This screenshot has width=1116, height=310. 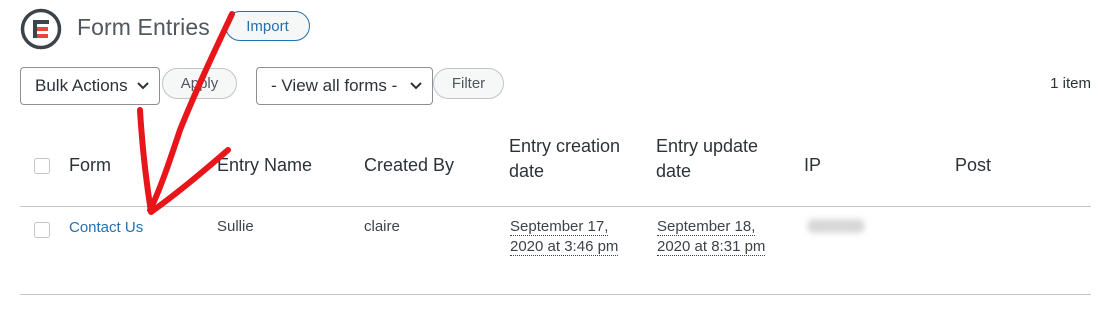 I want to click on ip-cell-redacted, so click(x=836, y=226).